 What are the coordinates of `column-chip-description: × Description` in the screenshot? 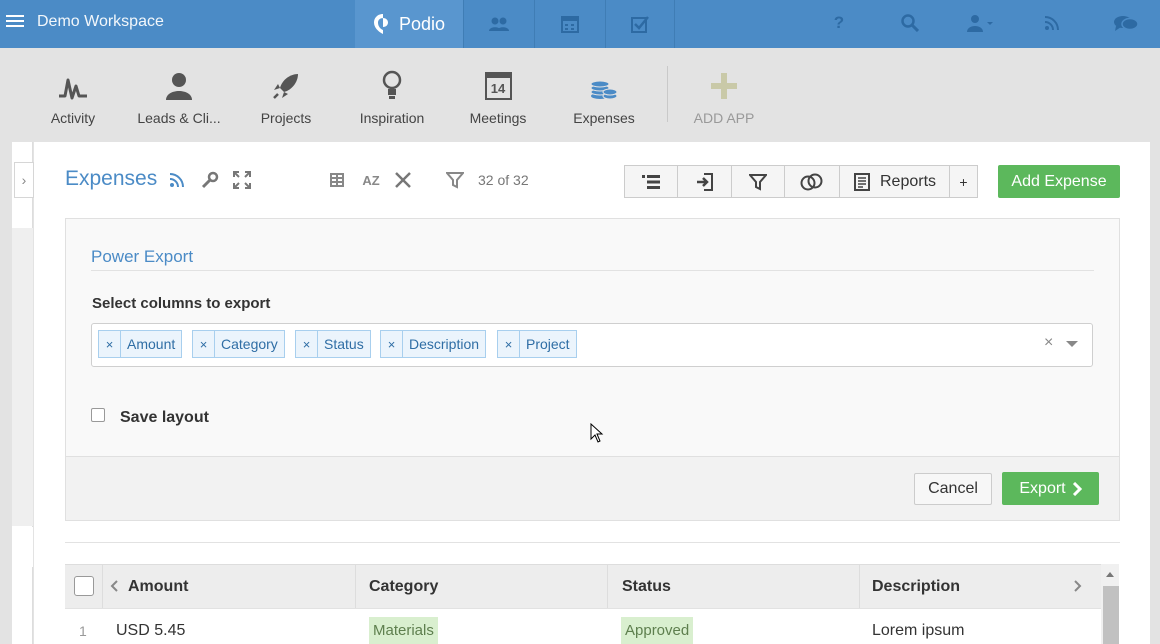 It's located at (433, 344).